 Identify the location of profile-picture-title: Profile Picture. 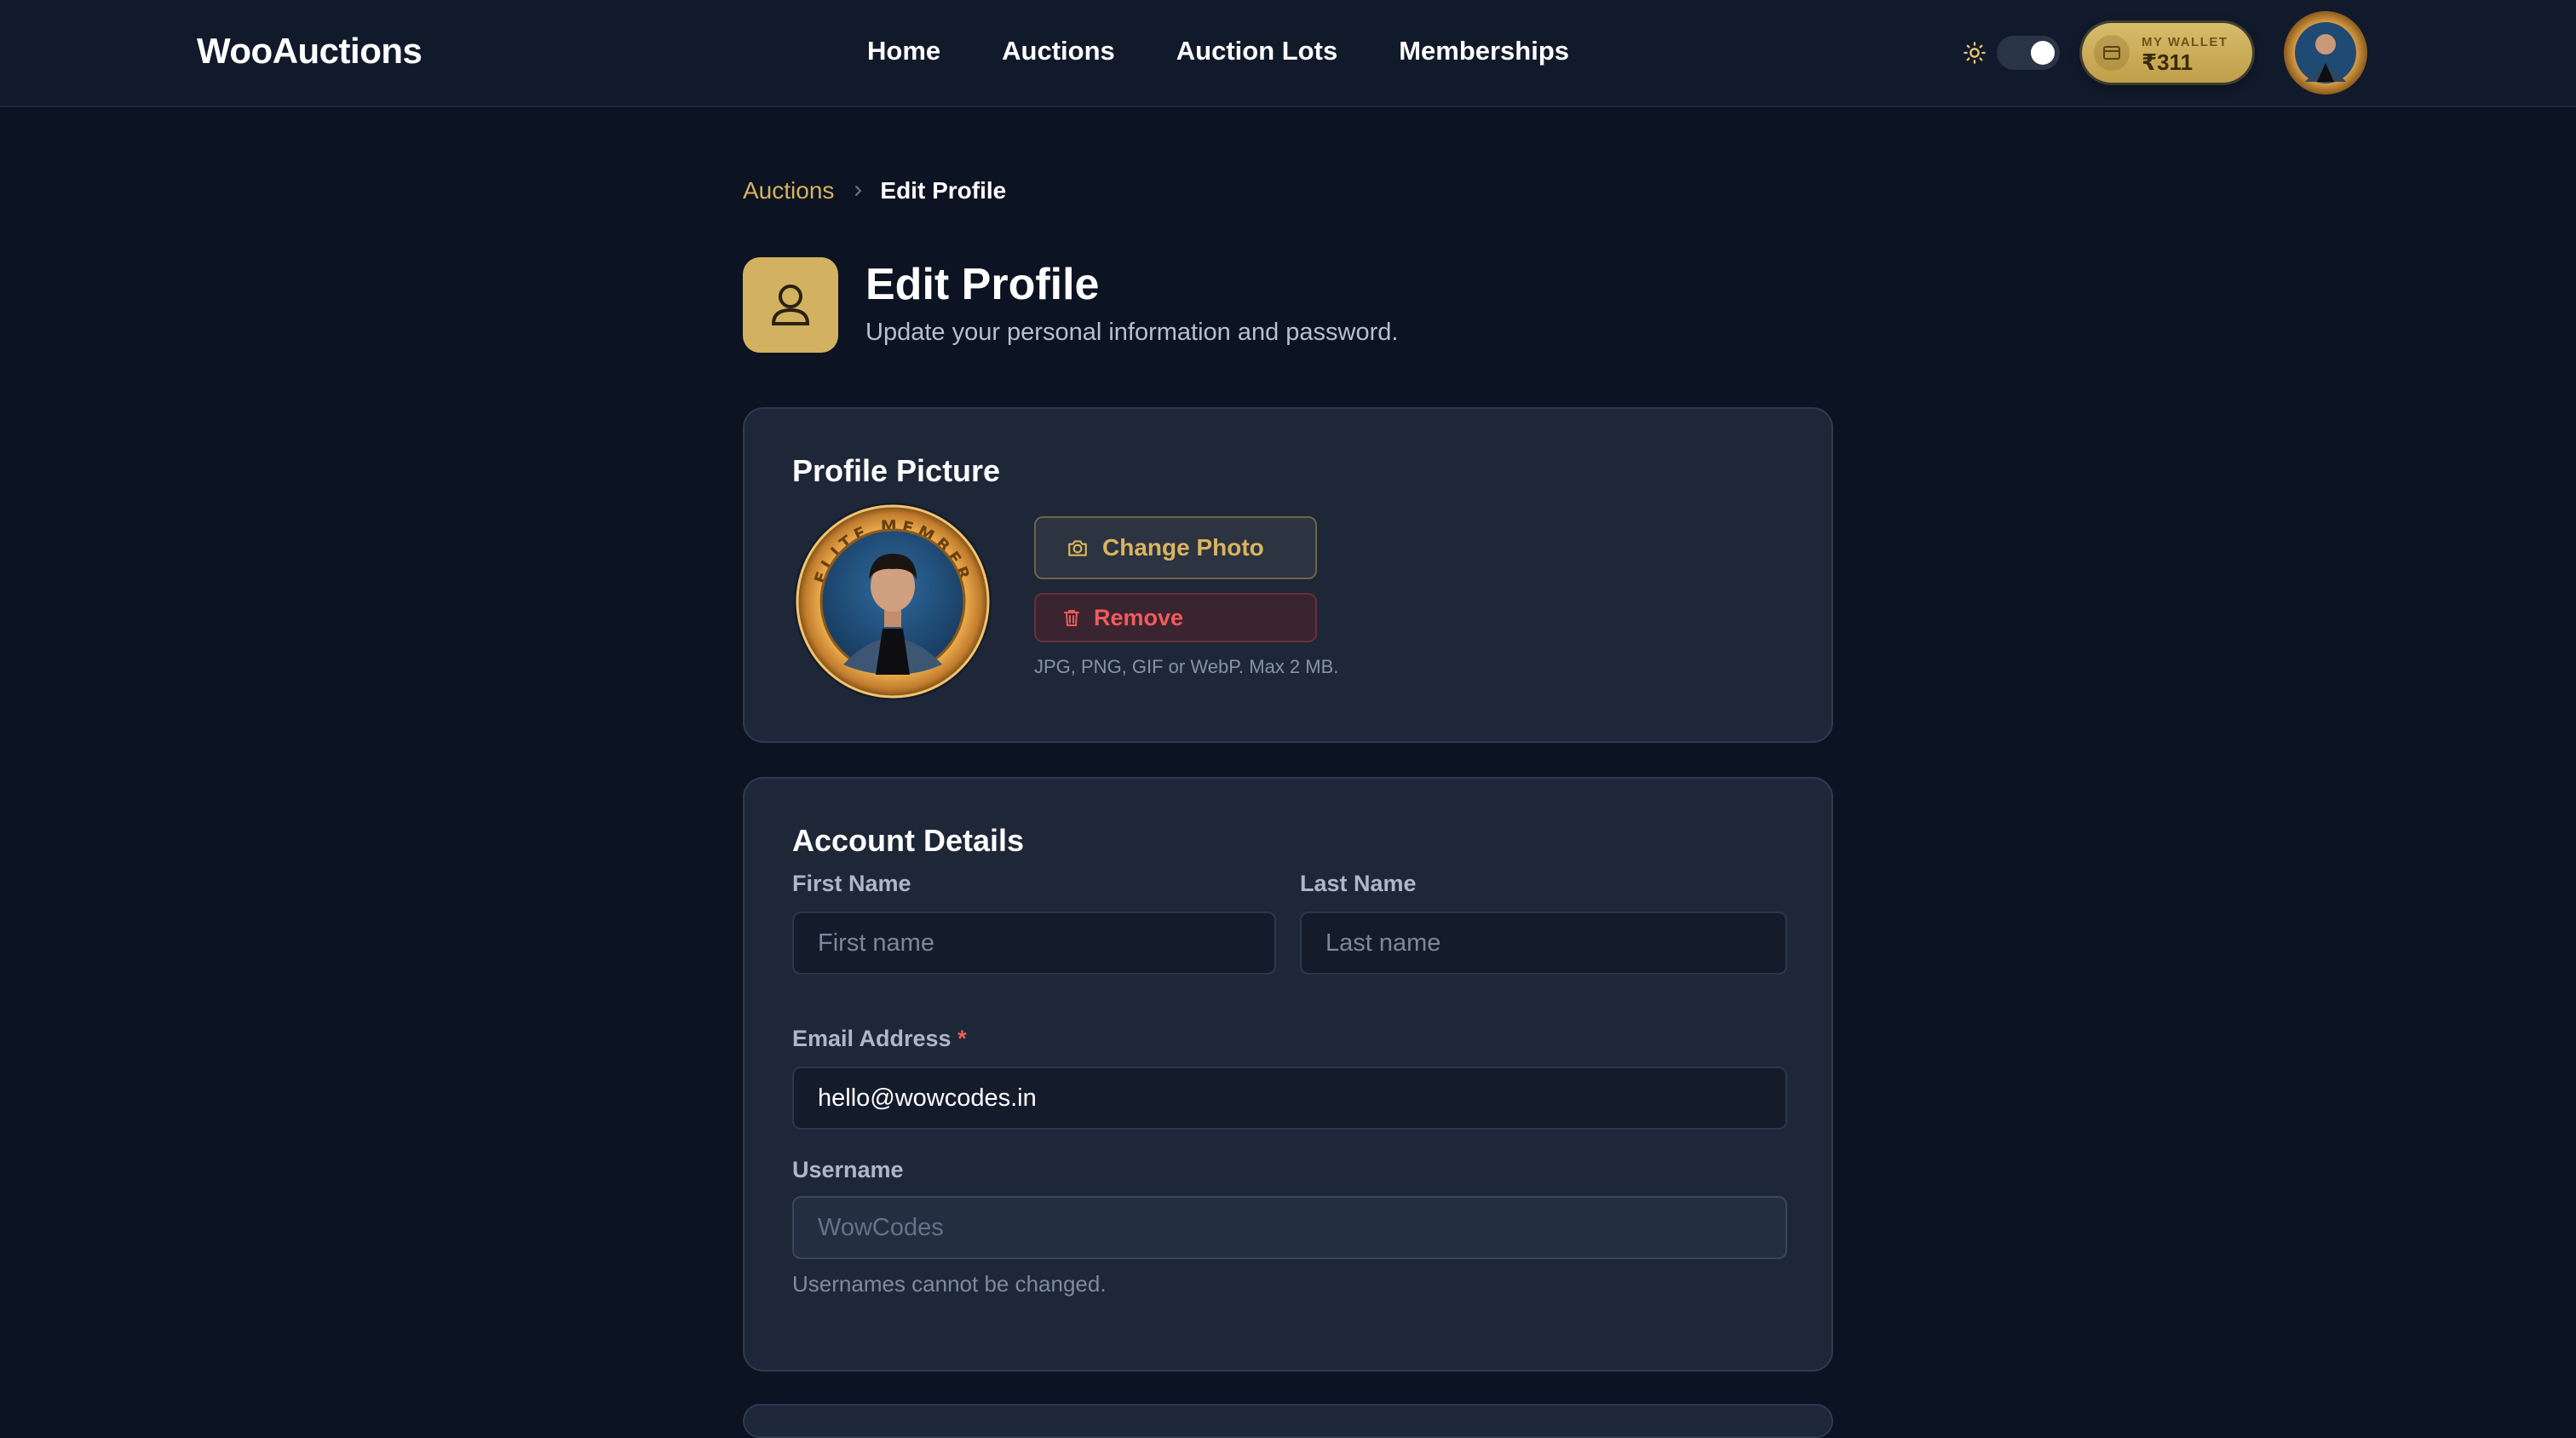
(897, 470).